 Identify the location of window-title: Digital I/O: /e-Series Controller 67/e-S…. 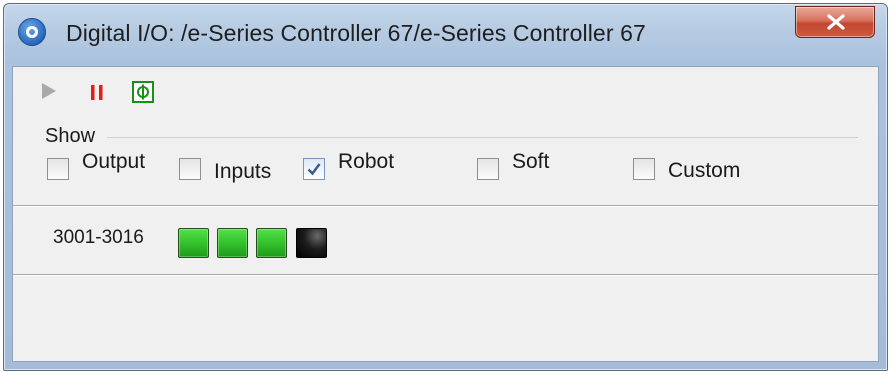
(356, 33).